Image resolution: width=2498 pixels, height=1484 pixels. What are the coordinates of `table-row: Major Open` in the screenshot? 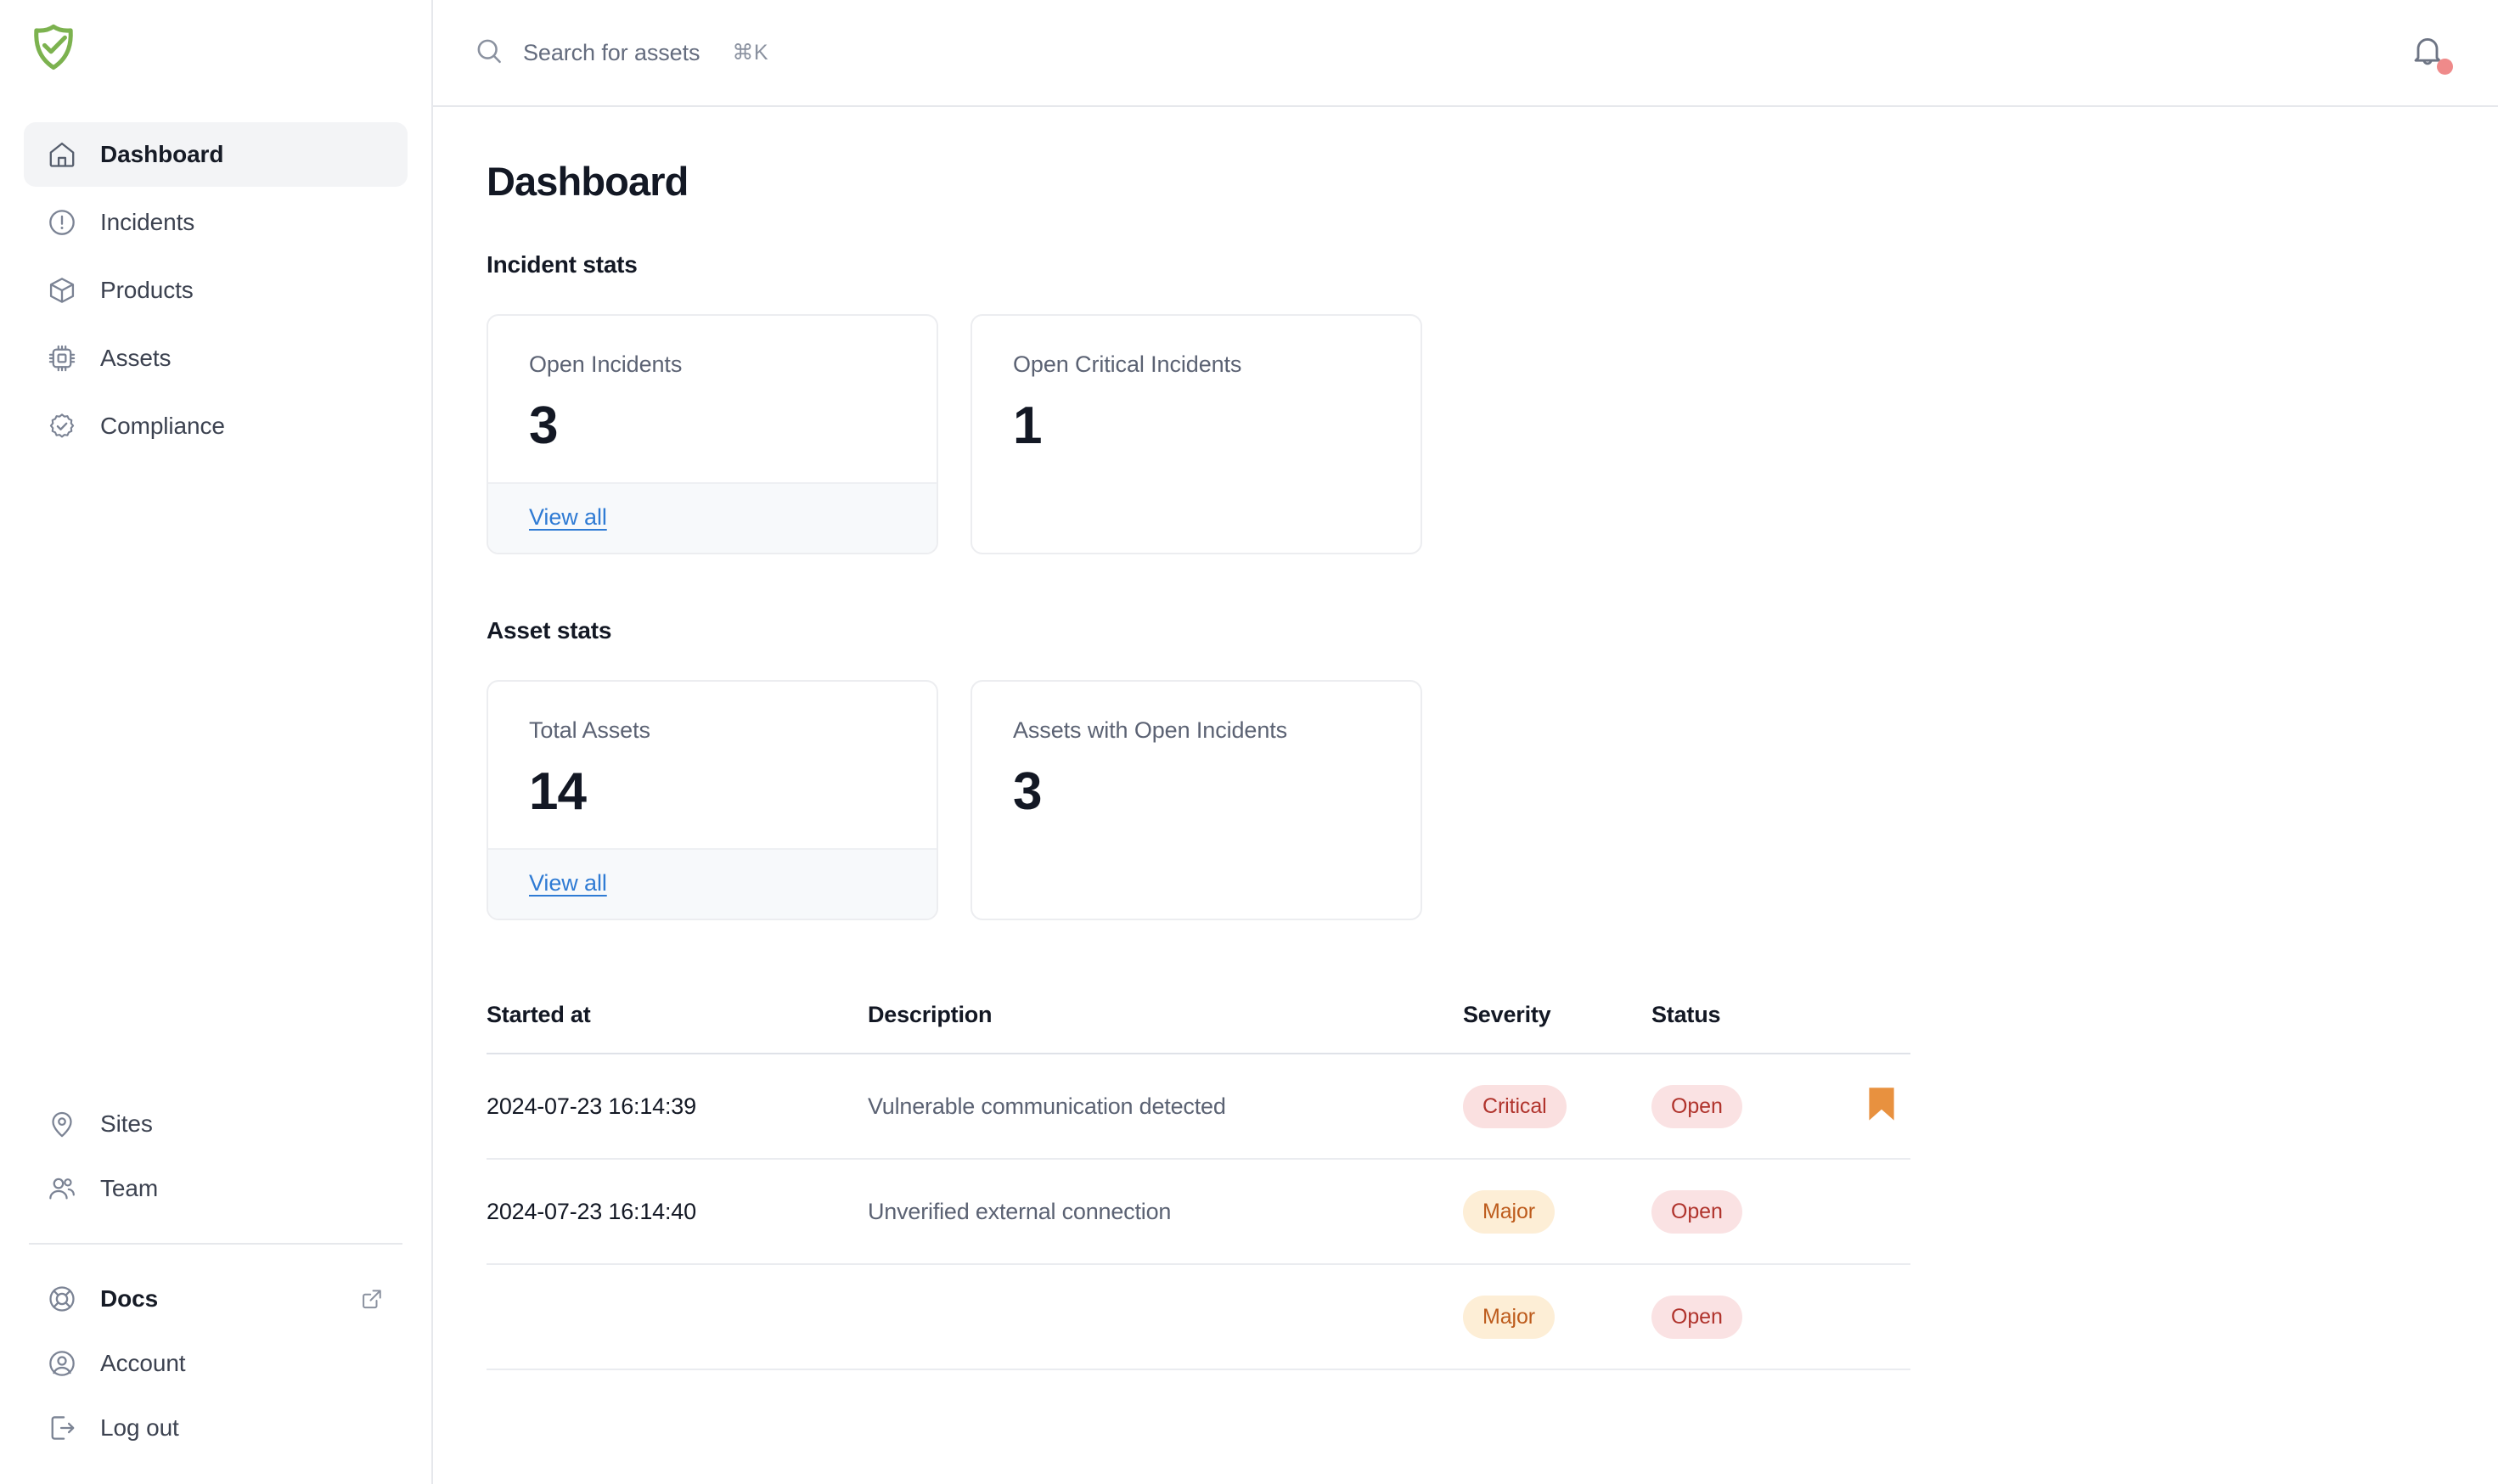 It's located at (1198, 1318).